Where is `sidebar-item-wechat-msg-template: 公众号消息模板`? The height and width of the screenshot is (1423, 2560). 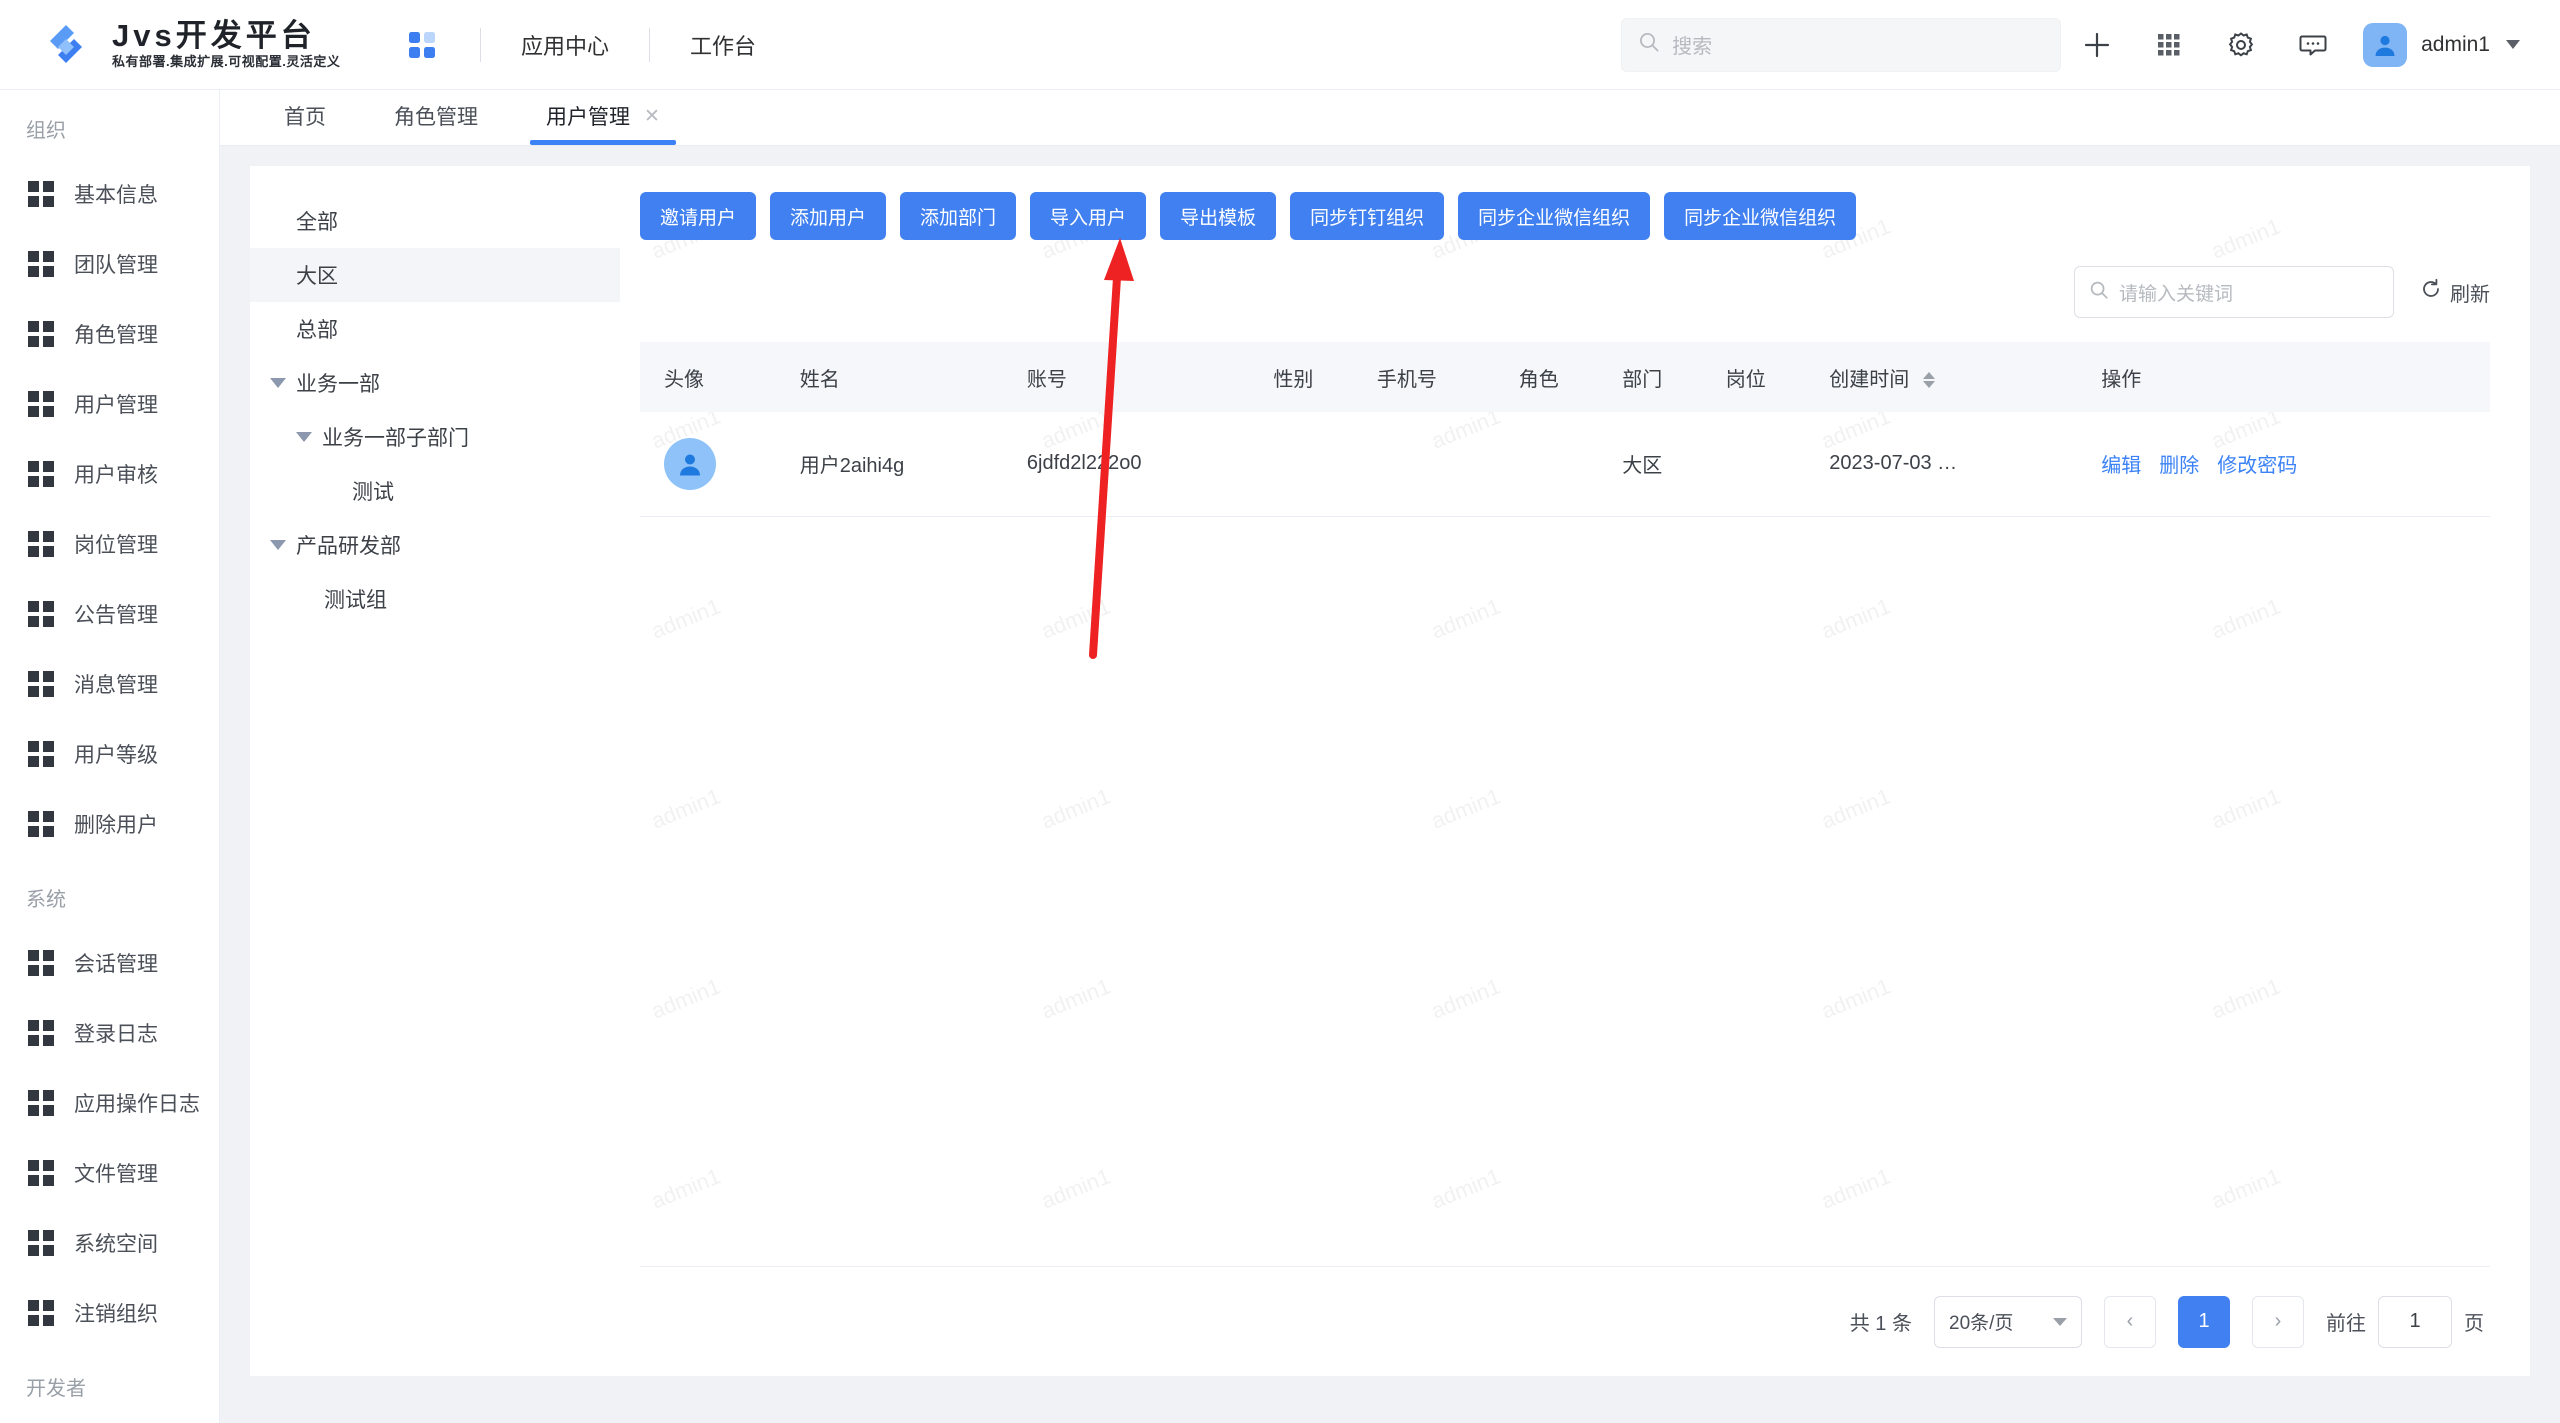 sidebar-item-wechat-msg-template: 公众号消息模板 is located at coordinates (109, 1420).